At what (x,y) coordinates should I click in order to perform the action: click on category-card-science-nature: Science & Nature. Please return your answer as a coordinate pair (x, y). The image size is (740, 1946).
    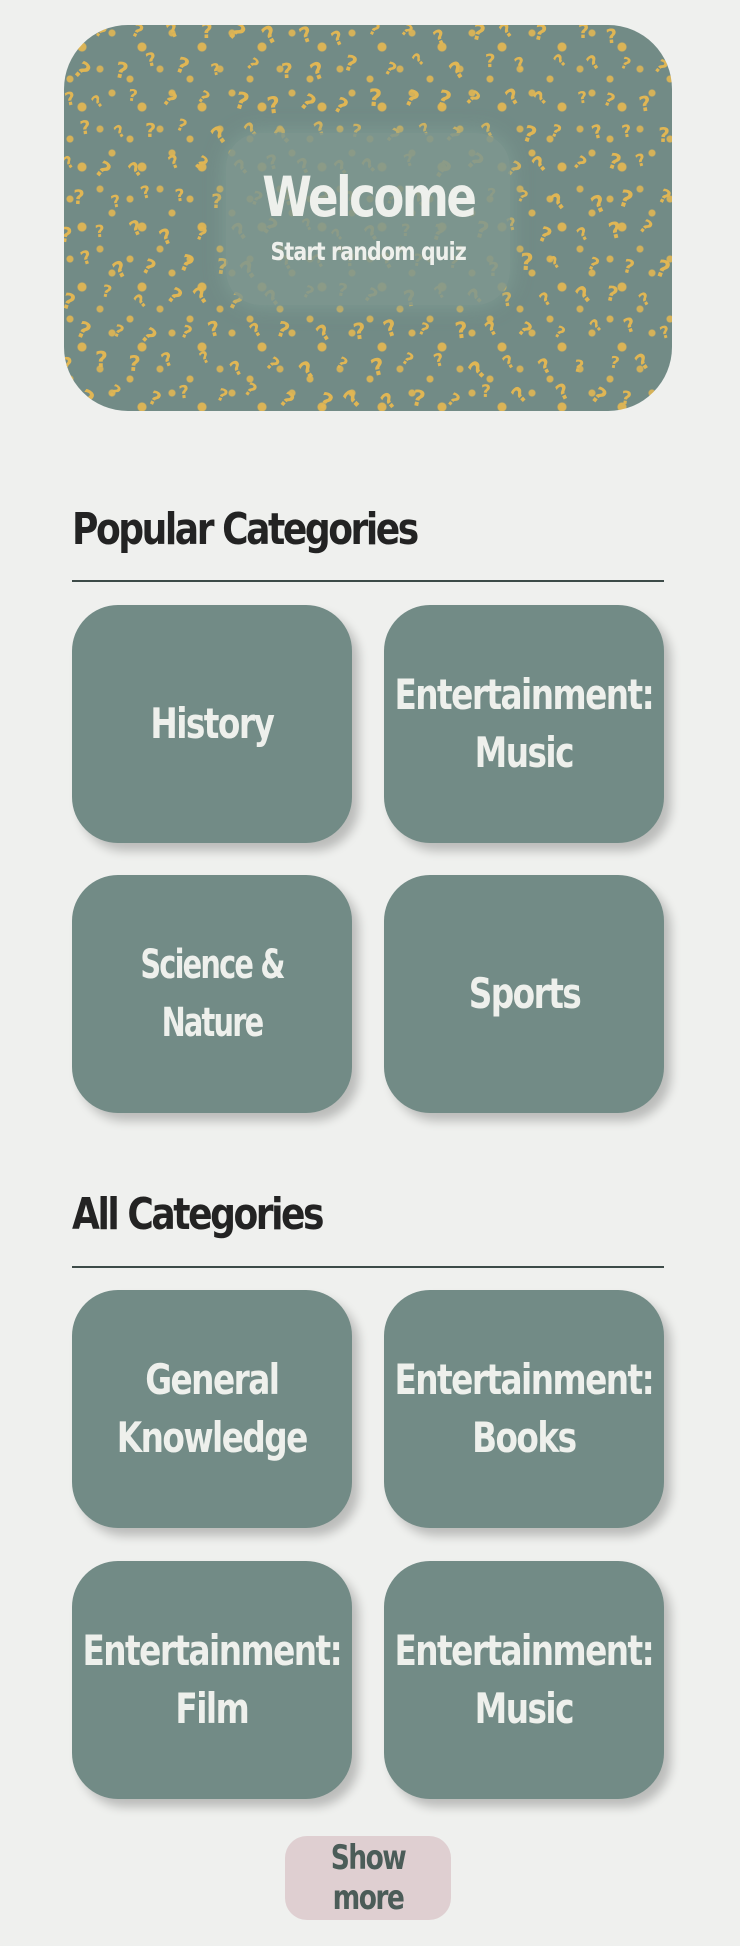
    Looking at the image, I should click on (212, 994).